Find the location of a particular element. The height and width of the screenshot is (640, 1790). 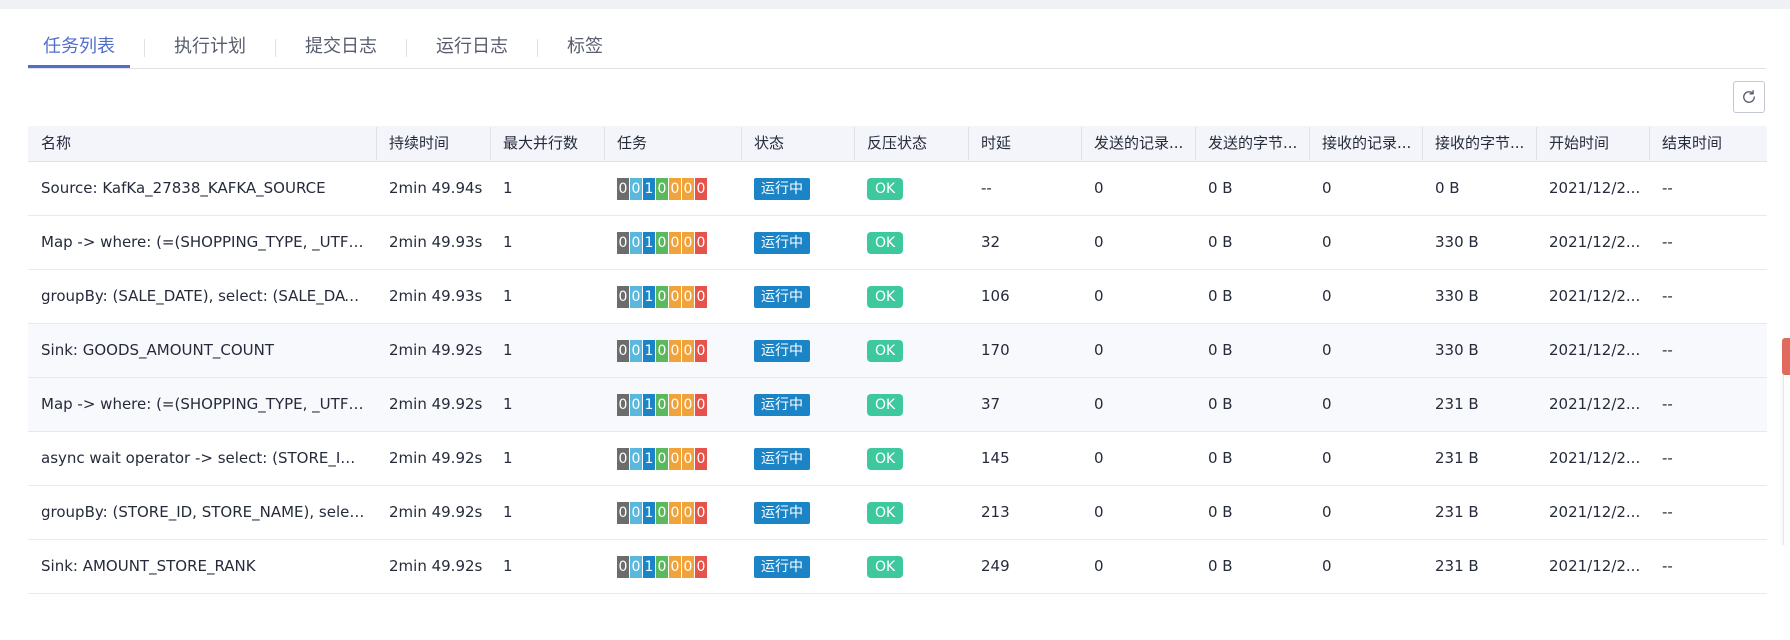

task-status-counts: 0010000 is located at coordinates (662, 296).